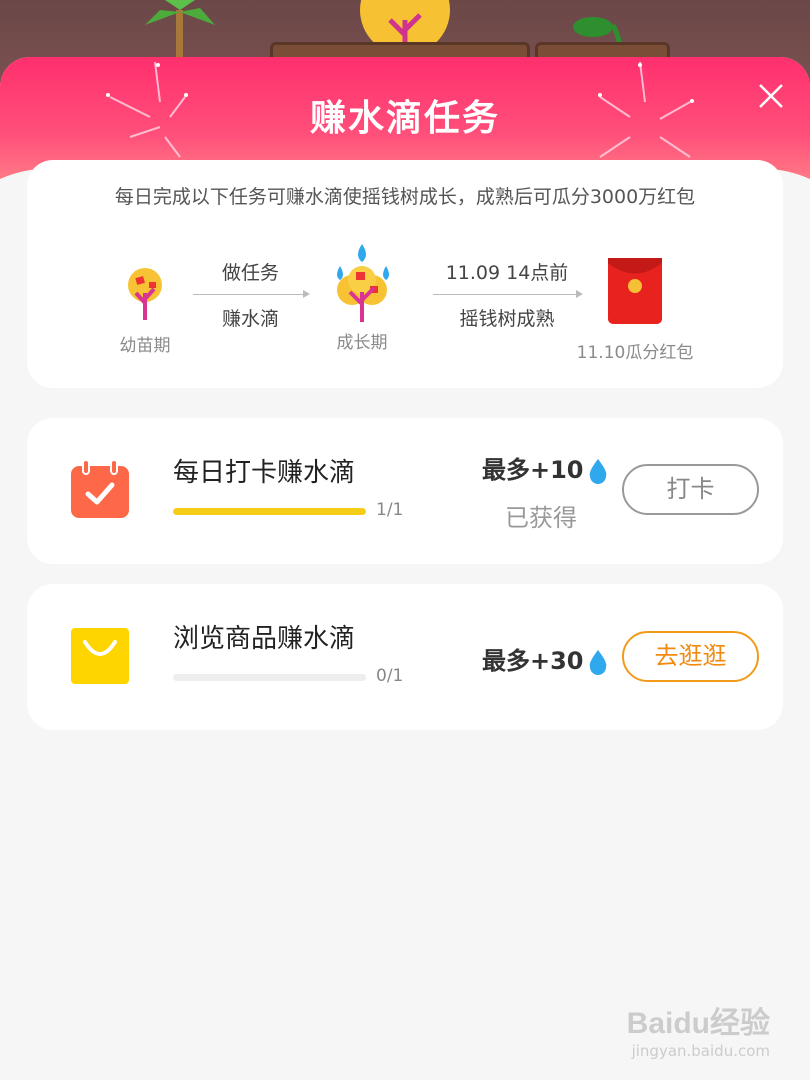 This screenshot has height=1080, width=810. What do you see at coordinates (250, 273) in the screenshot?
I see `arrow-top-label: 做任务` at bounding box center [250, 273].